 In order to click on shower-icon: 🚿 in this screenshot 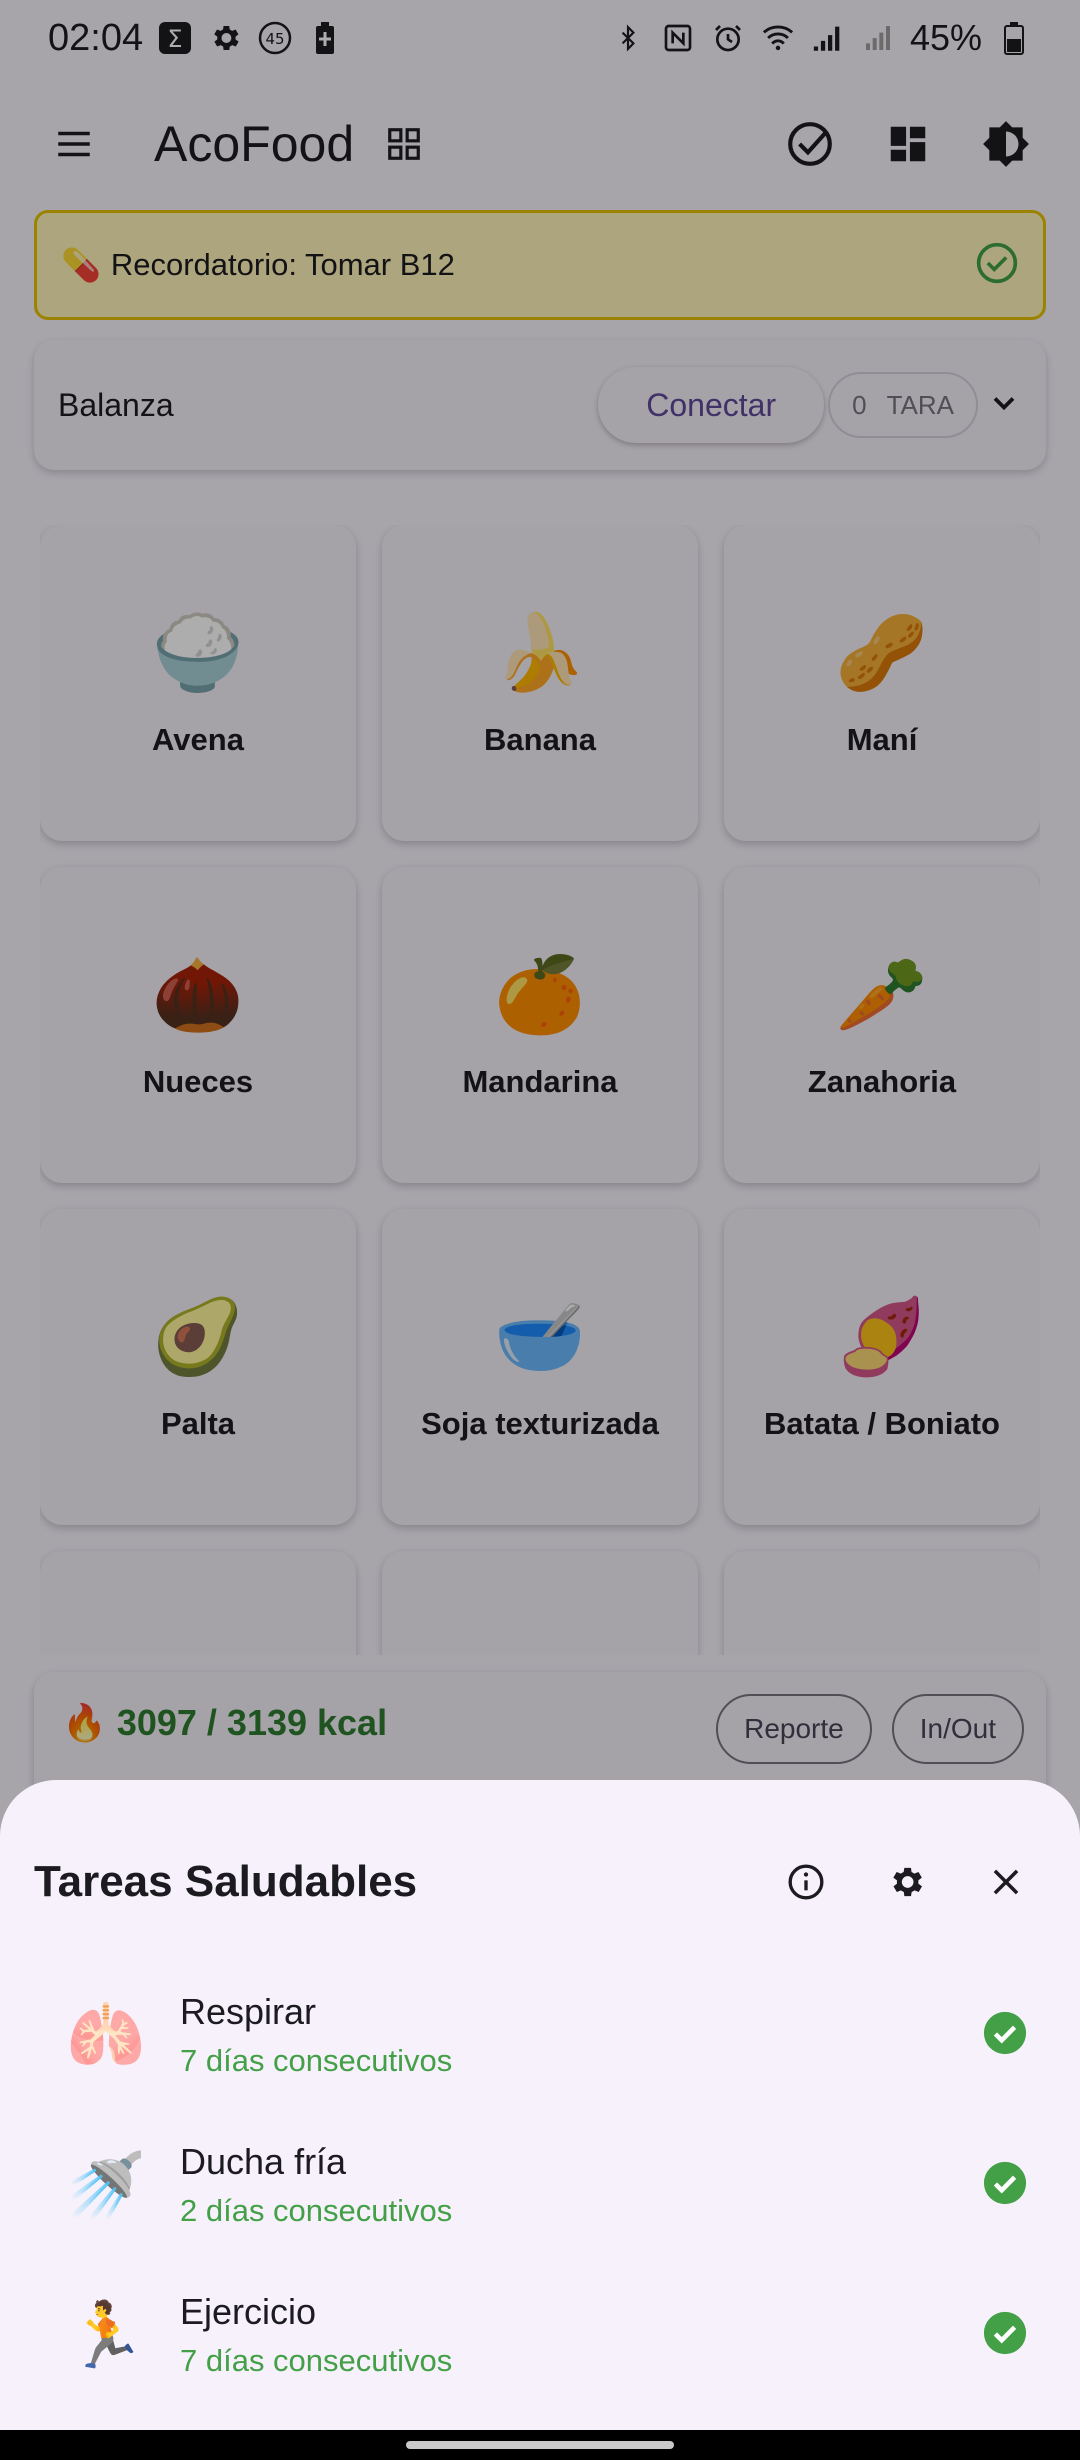, I will do `click(106, 2185)`.